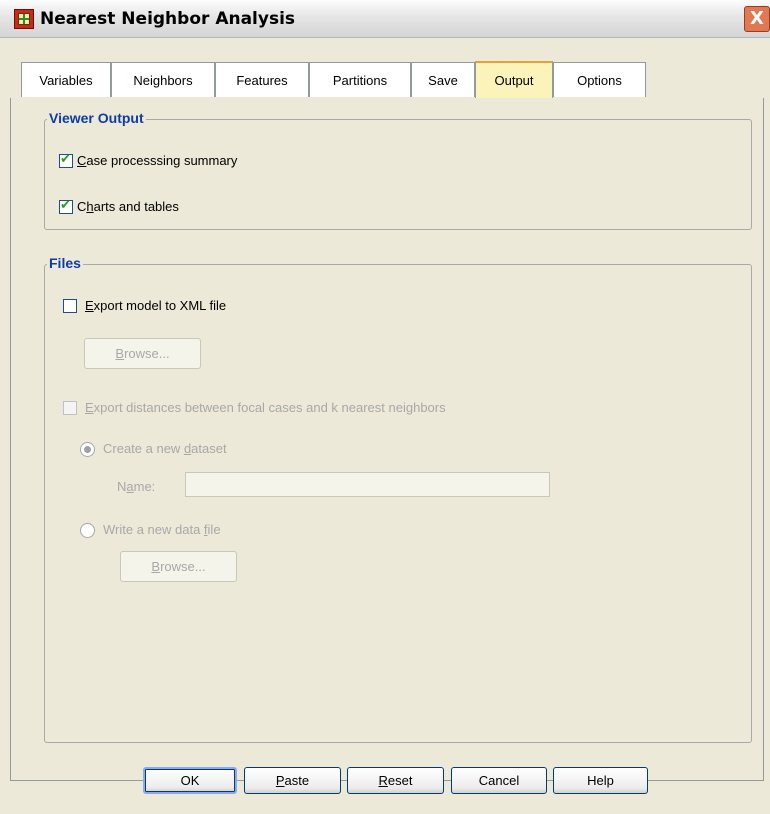 This screenshot has width=770, height=814. Describe the element at coordinates (162, 529) in the screenshot. I see `write-file-label: Write a new data file` at that location.